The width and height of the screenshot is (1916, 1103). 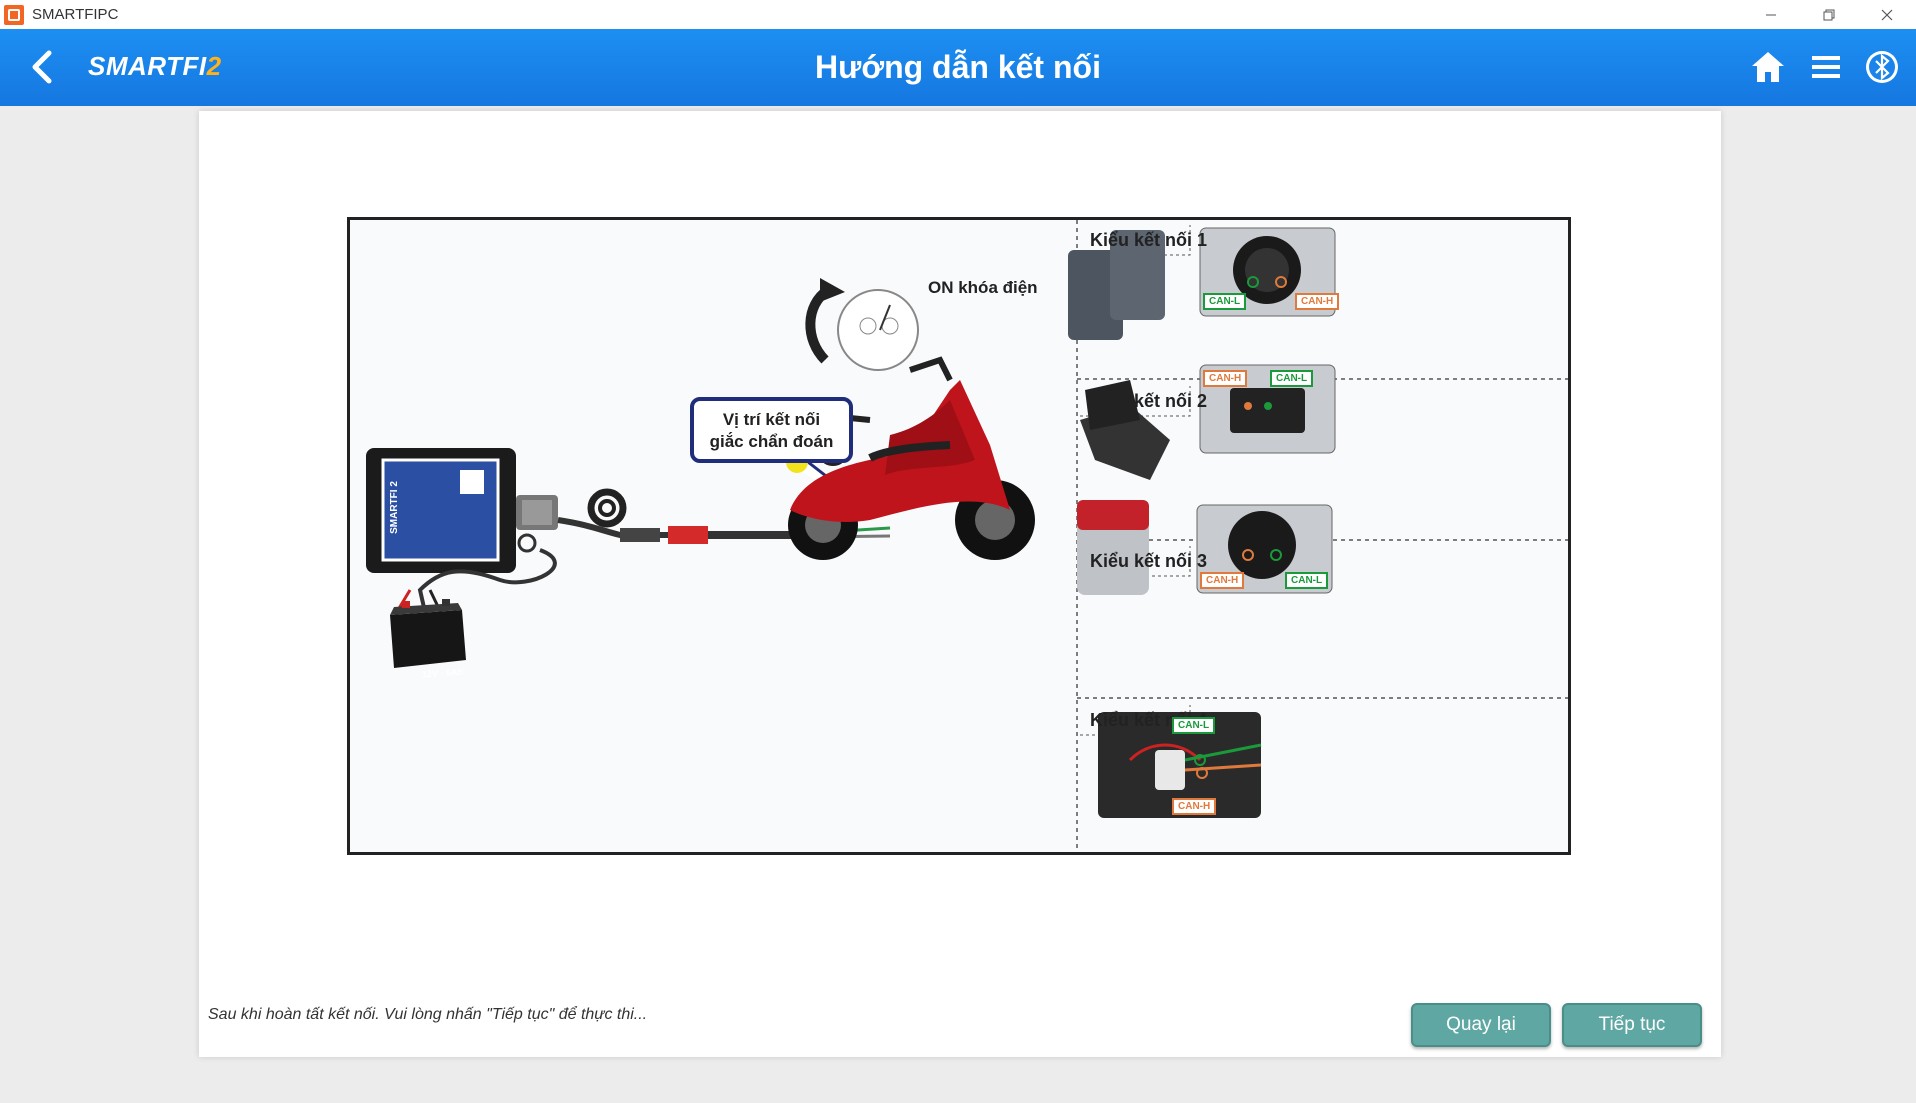 What do you see at coordinates (1481, 1025) in the screenshot?
I see `back-step-button: Quay lại` at bounding box center [1481, 1025].